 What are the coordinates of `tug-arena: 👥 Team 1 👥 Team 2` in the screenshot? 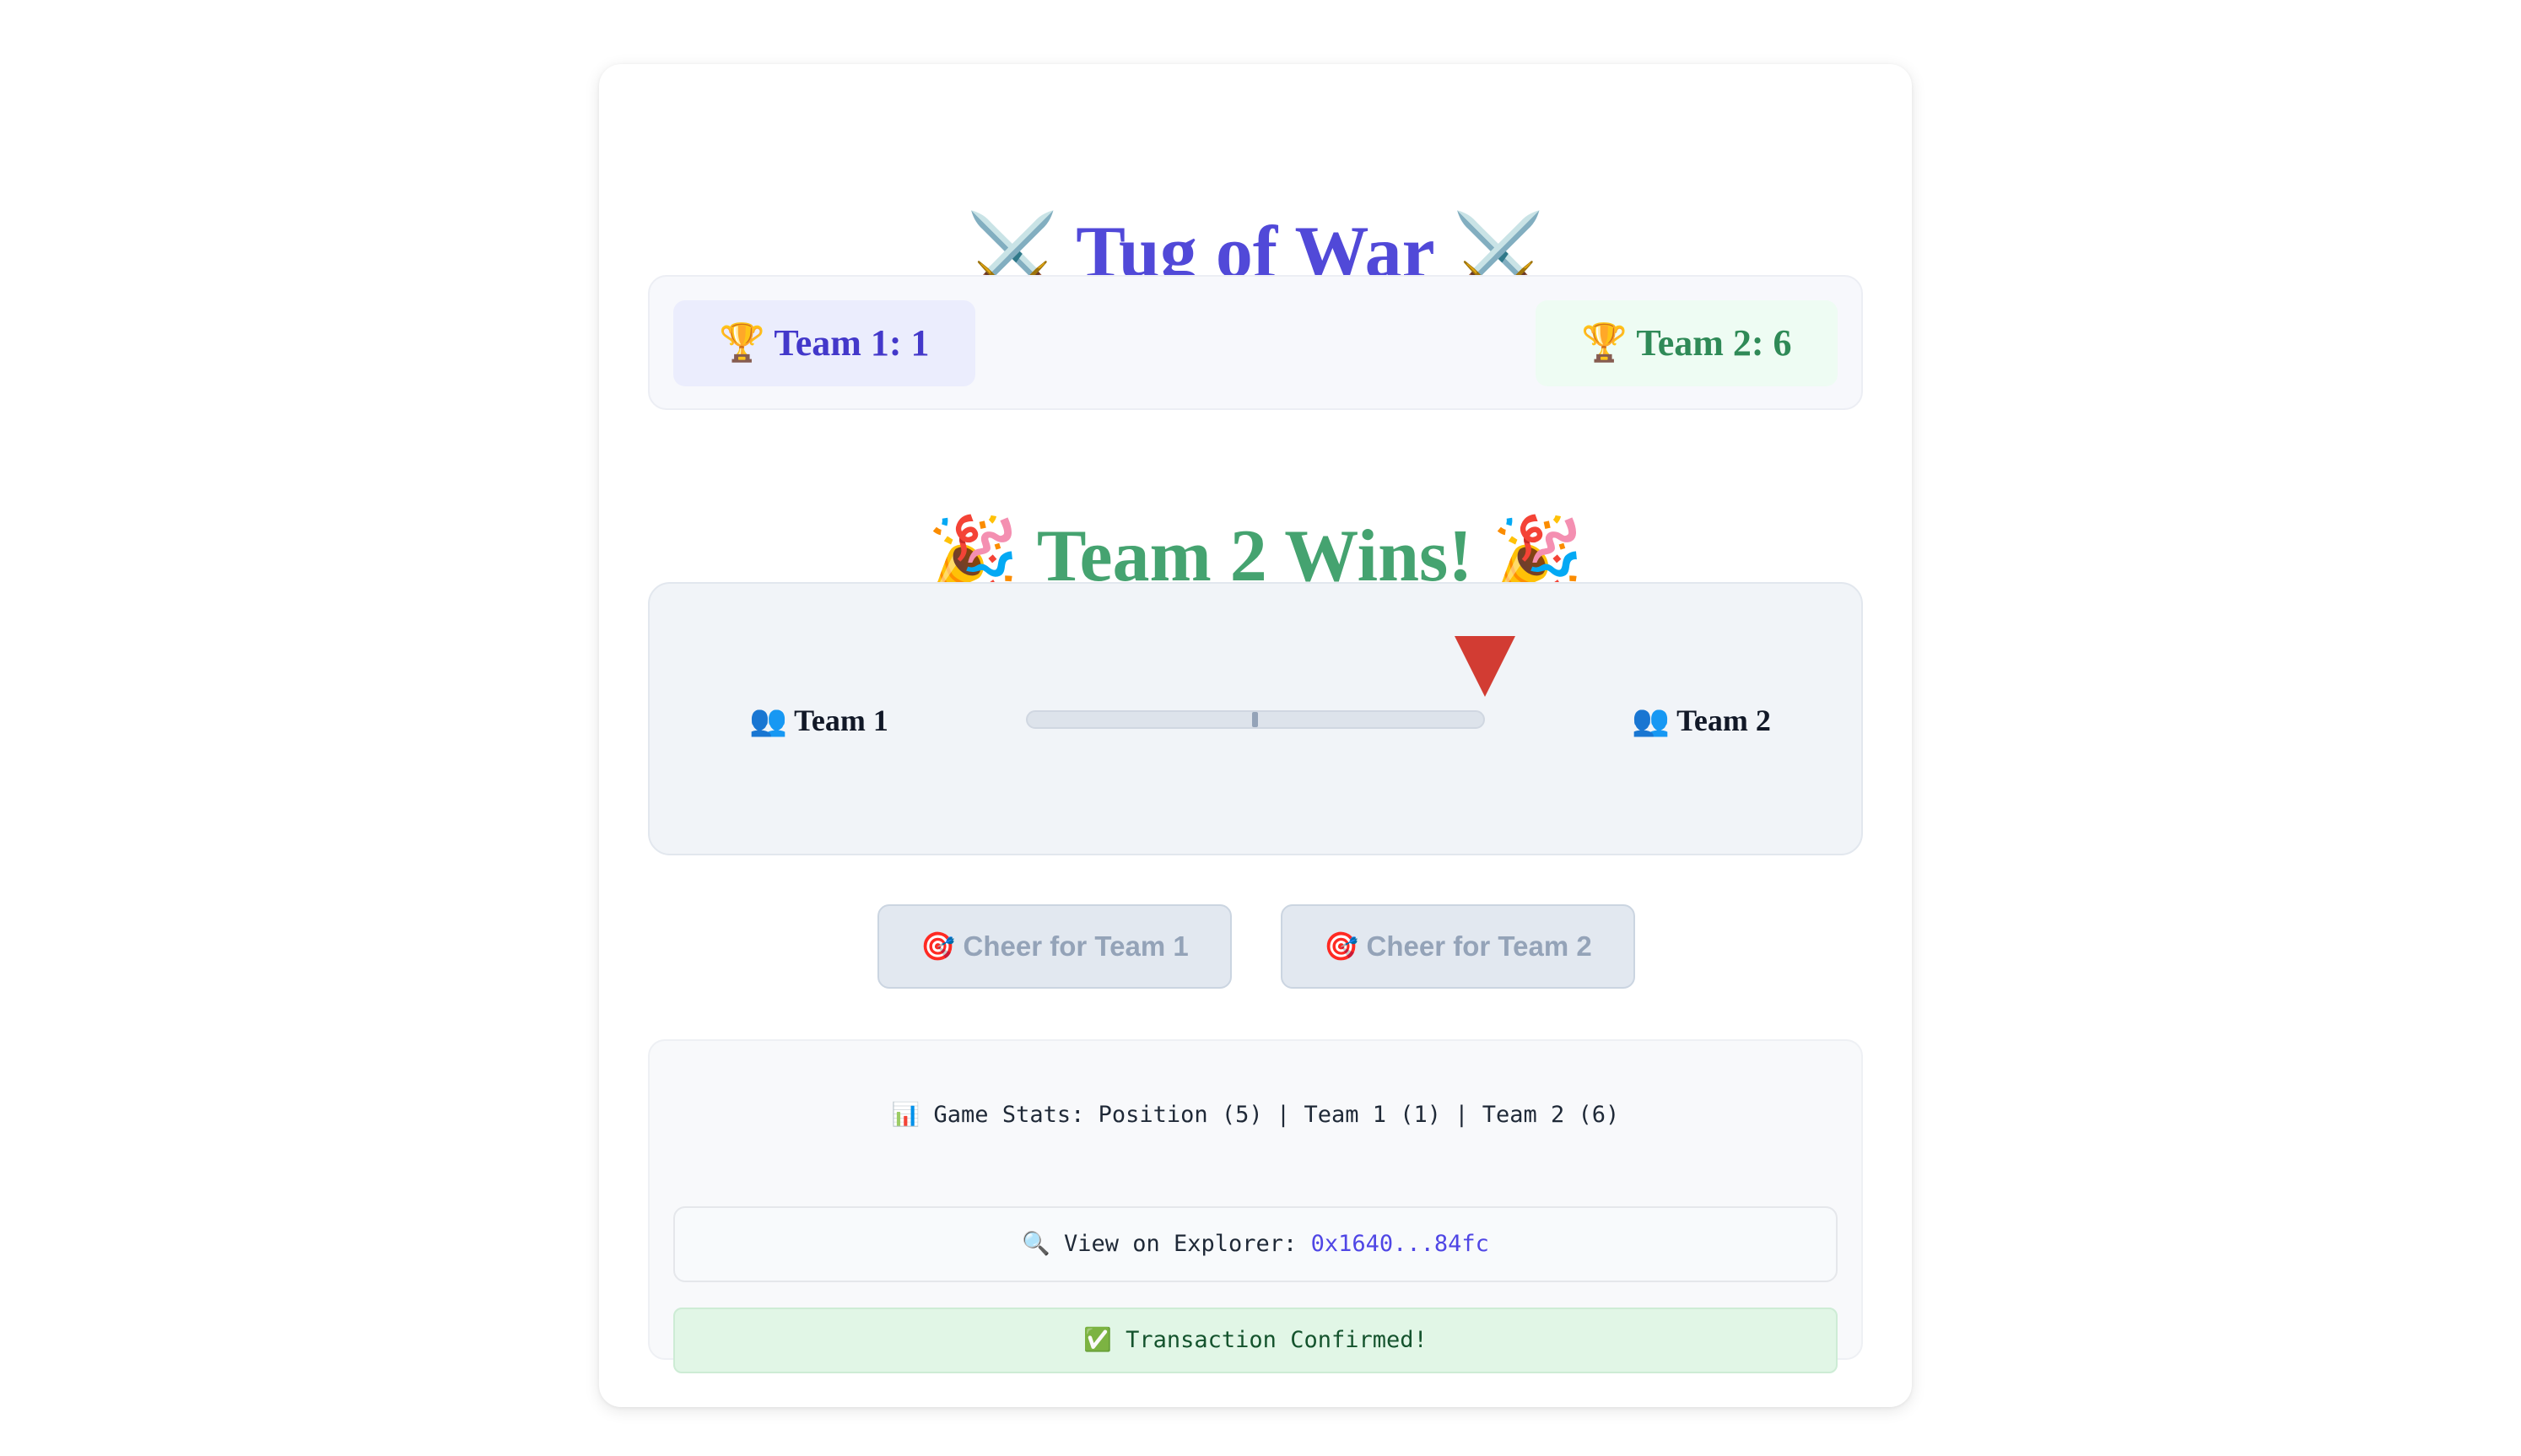 It's located at (1255, 719).